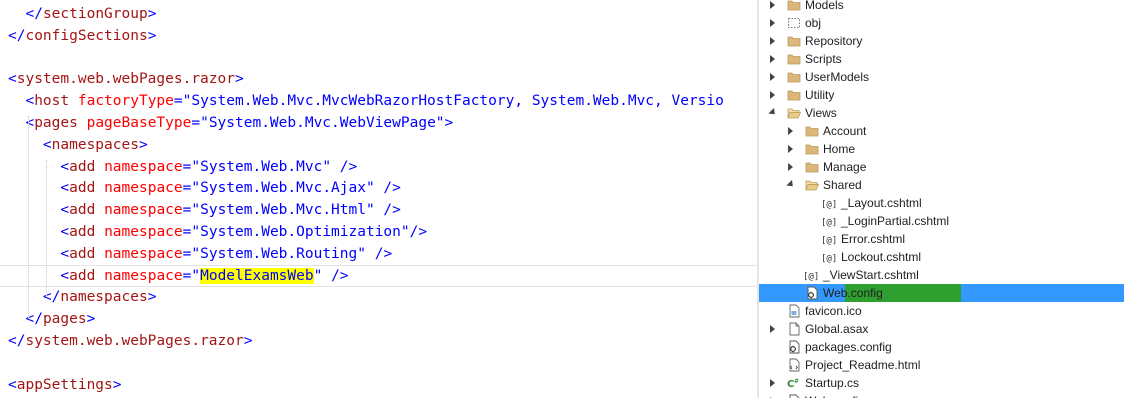  Describe the element at coordinates (378, 297) in the screenshot. I see `code-line: </namespaces>` at that location.